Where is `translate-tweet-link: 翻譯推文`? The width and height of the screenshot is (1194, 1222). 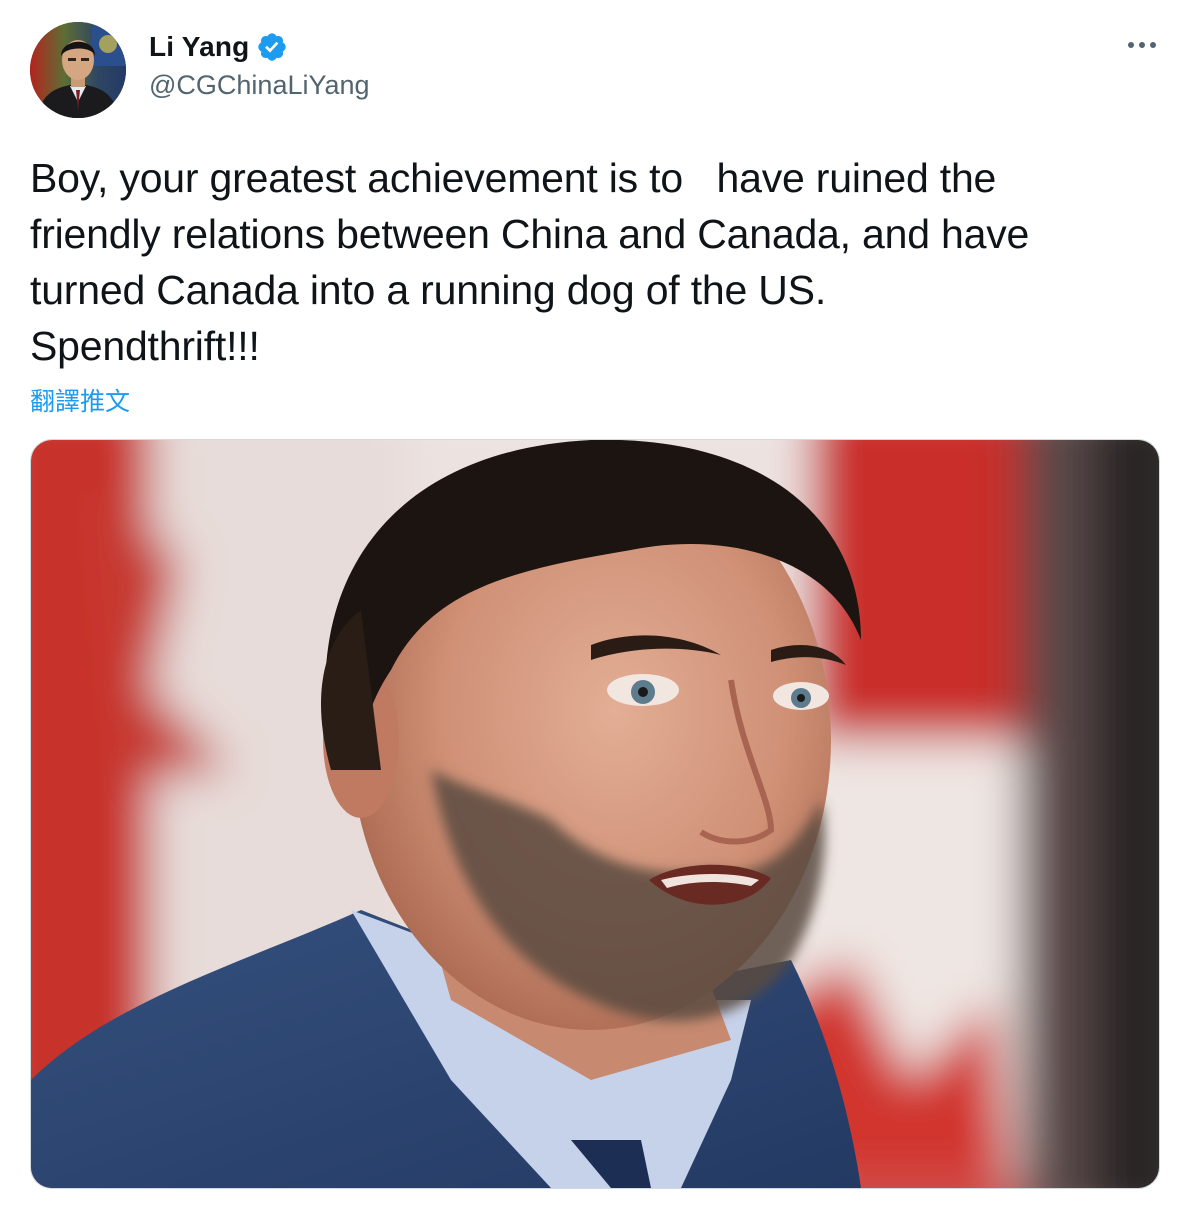 translate-tweet-link: 翻譯推文 is located at coordinates (80, 400).